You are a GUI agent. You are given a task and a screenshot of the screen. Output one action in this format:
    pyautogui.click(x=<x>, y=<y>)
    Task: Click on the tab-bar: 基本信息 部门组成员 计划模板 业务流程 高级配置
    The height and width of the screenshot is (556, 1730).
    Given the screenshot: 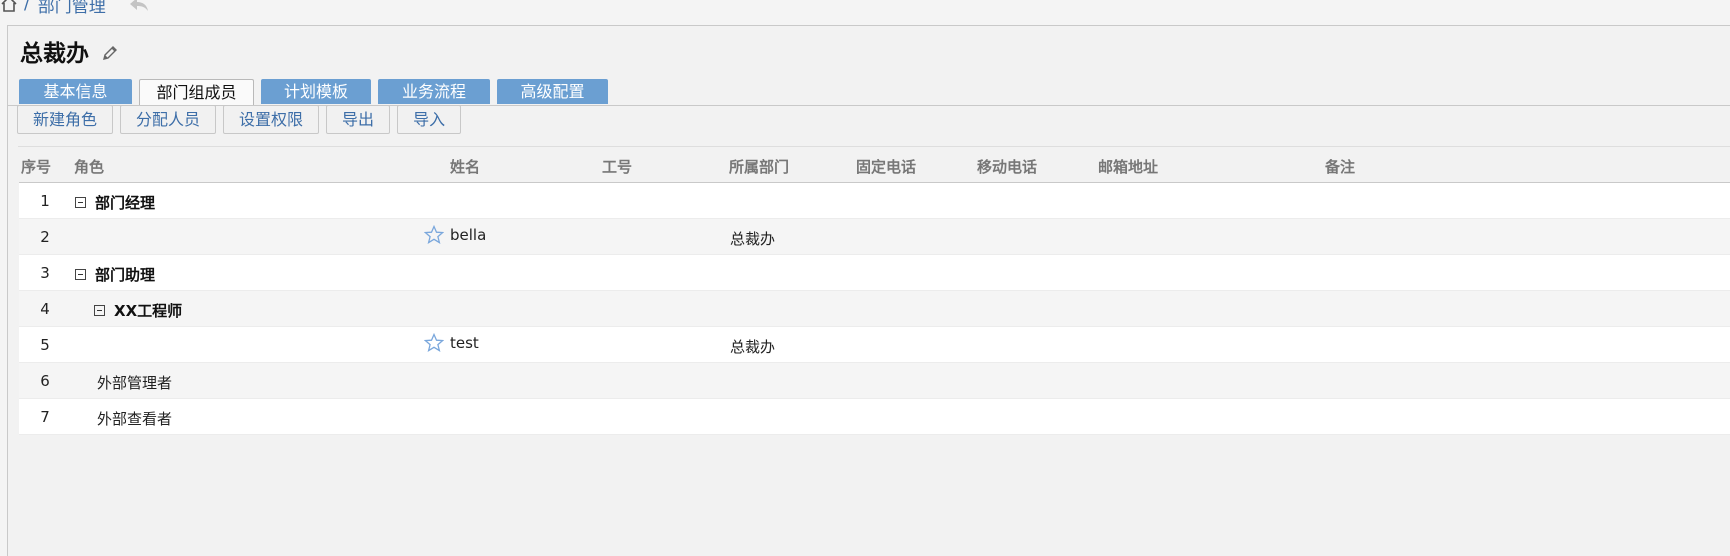 What is the action you would take?
    pyautogui.click(x=317, y=92)
    